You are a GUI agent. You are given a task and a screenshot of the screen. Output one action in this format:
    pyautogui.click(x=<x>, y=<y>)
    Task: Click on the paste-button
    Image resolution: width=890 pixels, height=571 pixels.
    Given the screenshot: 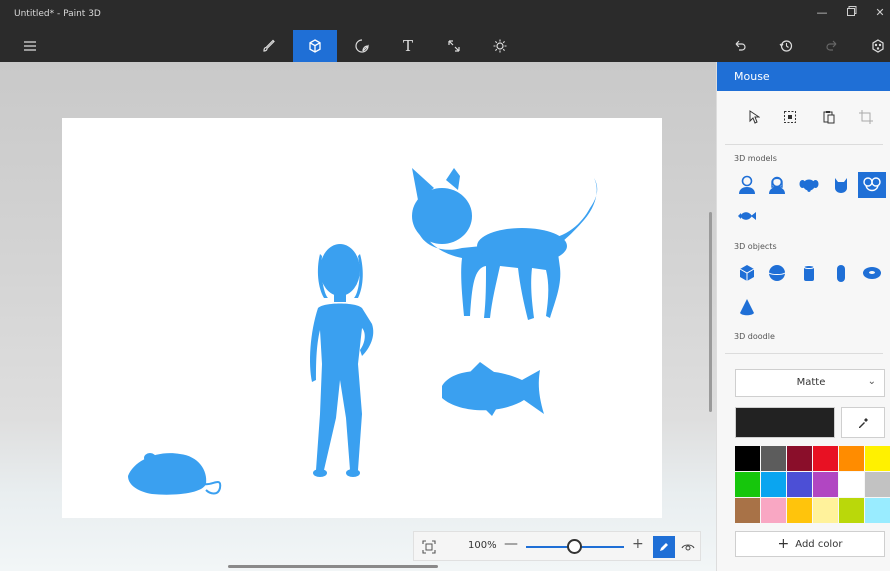 What is the action you would take?
    pyautogui.click(x=829, y=117)
    